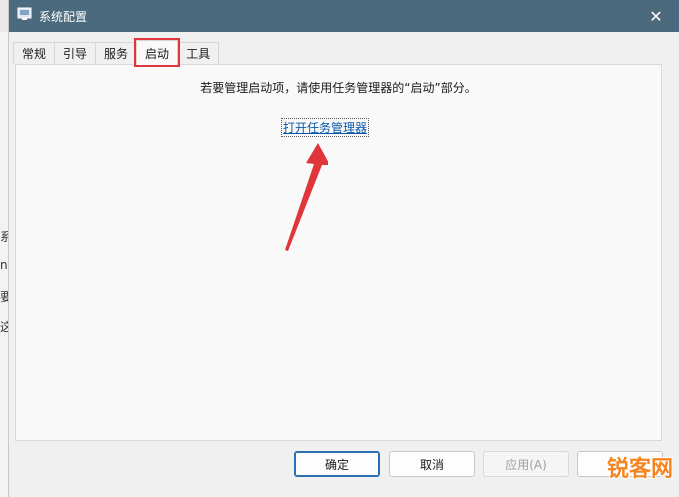  Describe the element at coordinates (4, 237) in the screenshot. I see `background-text: 系` at that location.